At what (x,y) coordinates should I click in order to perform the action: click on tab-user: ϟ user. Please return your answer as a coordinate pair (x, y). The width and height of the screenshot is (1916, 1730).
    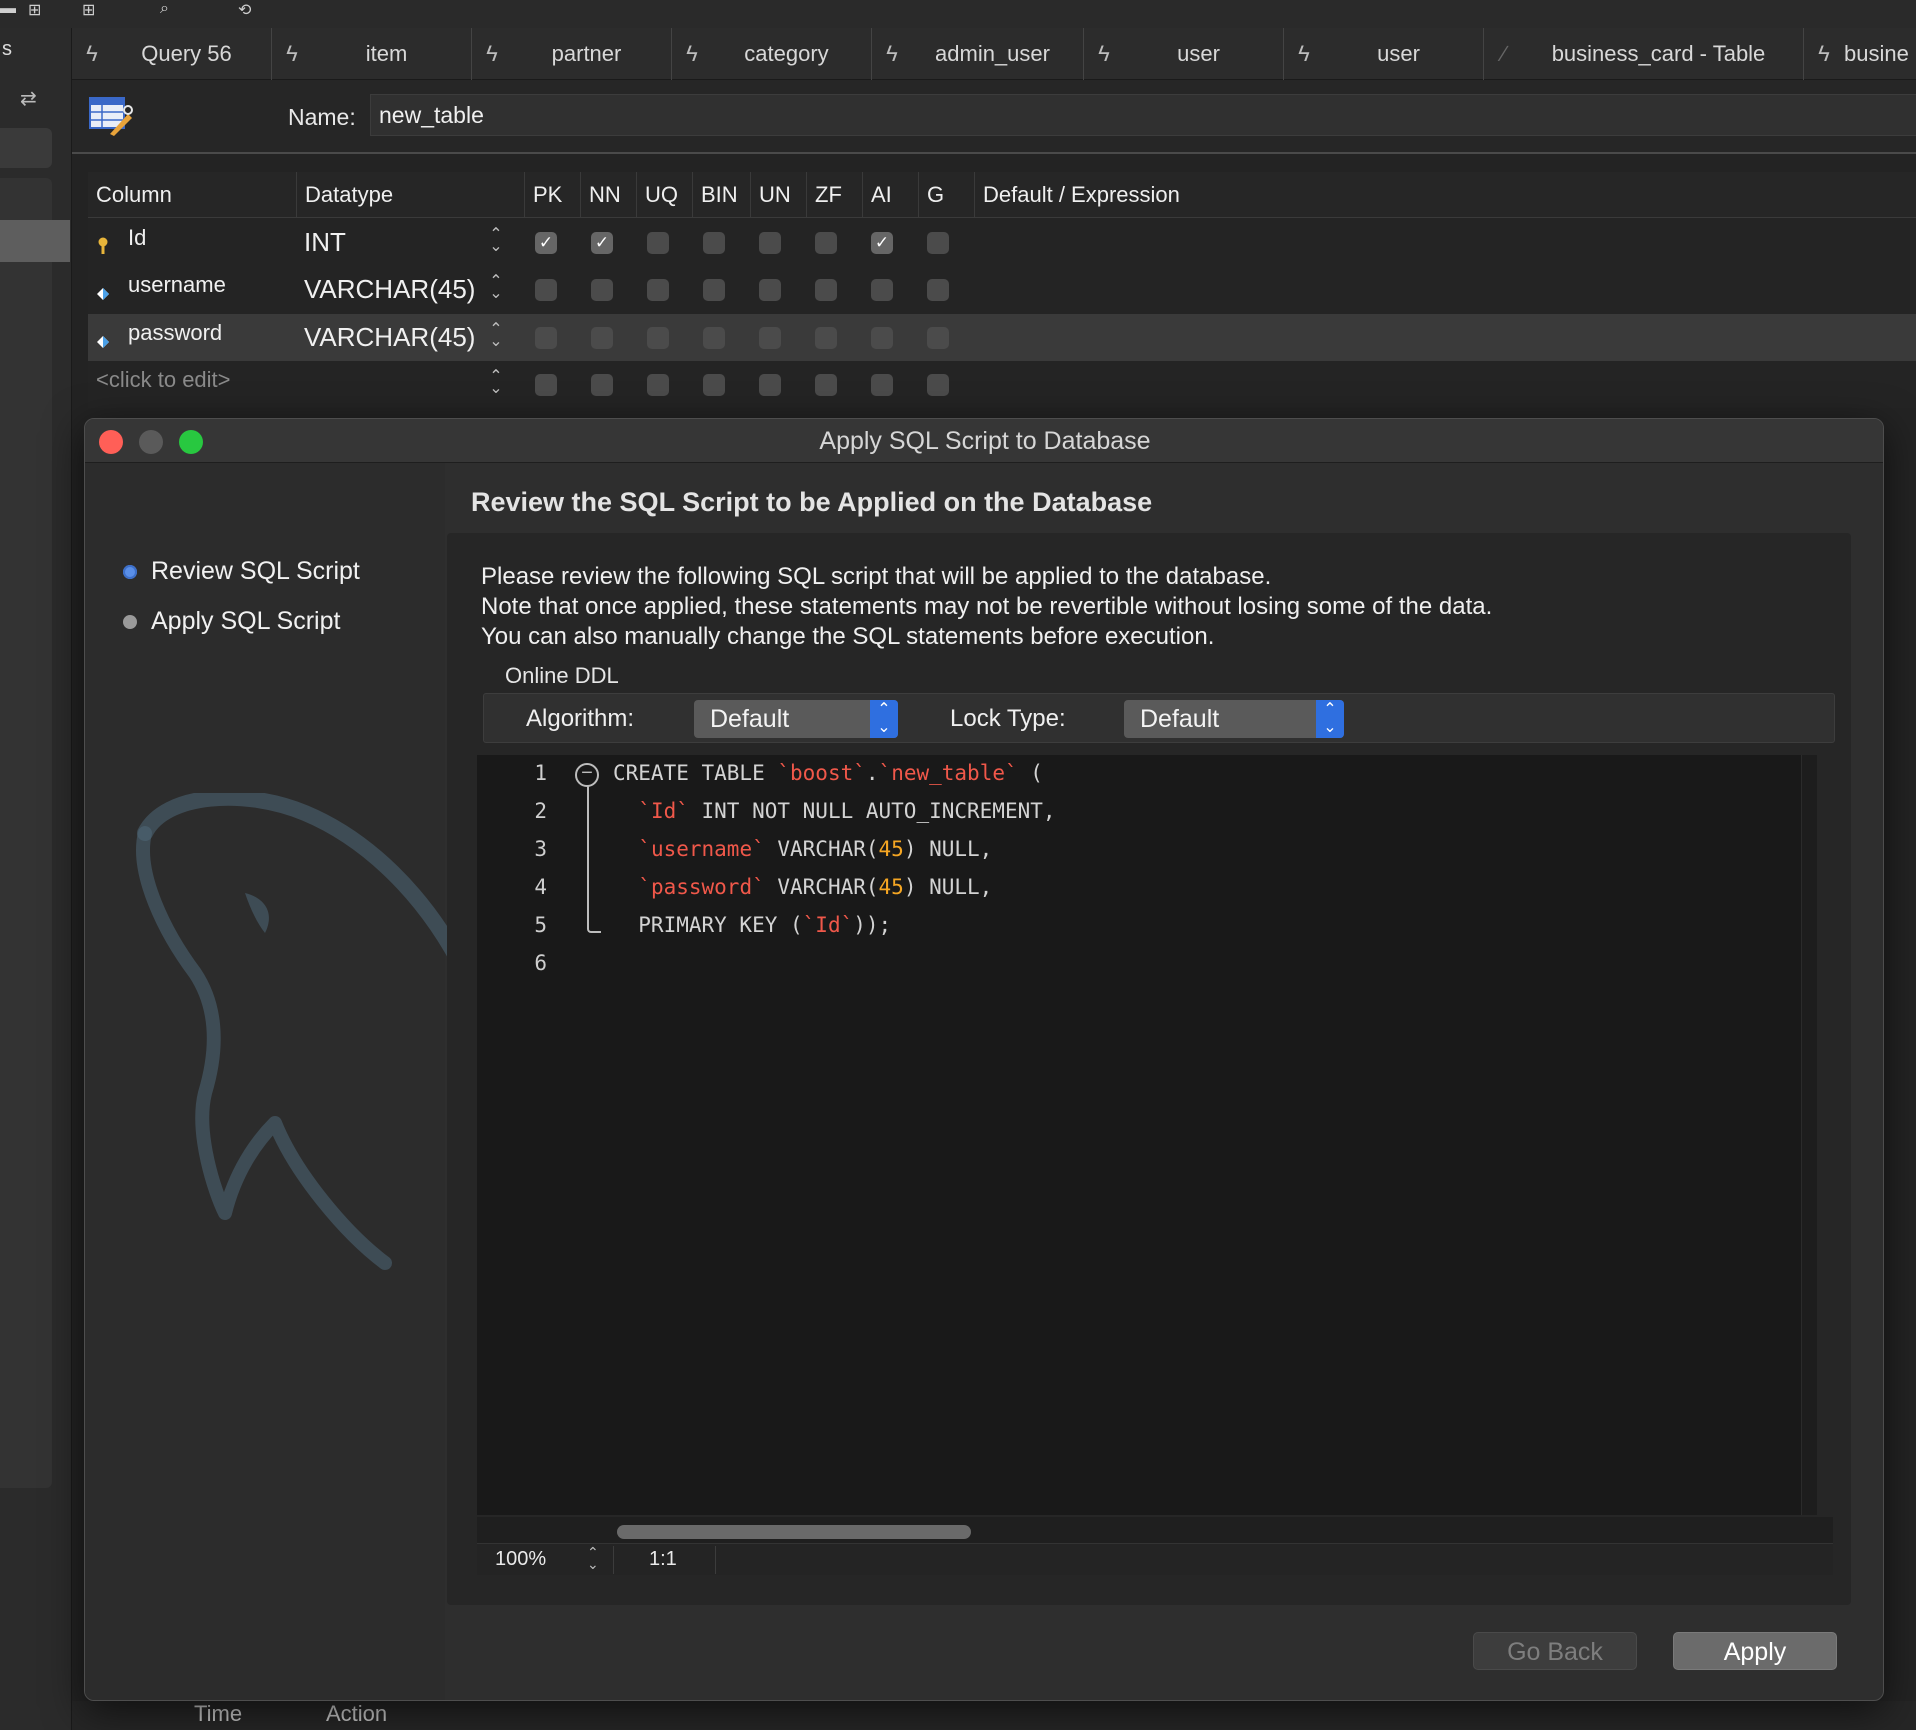
    Looking at the image, I should click on (1184, 54).